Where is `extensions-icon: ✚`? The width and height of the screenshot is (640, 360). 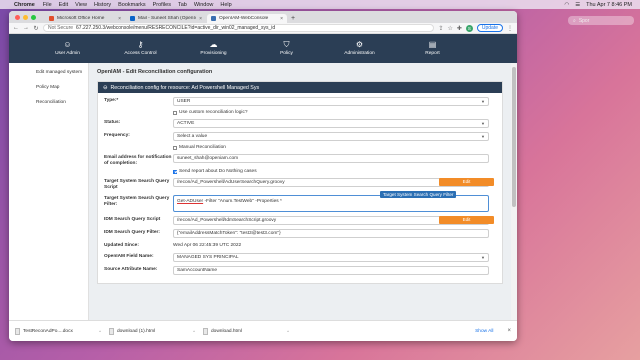
extensions-icon: ✚ is located at coordinates (459, 28).